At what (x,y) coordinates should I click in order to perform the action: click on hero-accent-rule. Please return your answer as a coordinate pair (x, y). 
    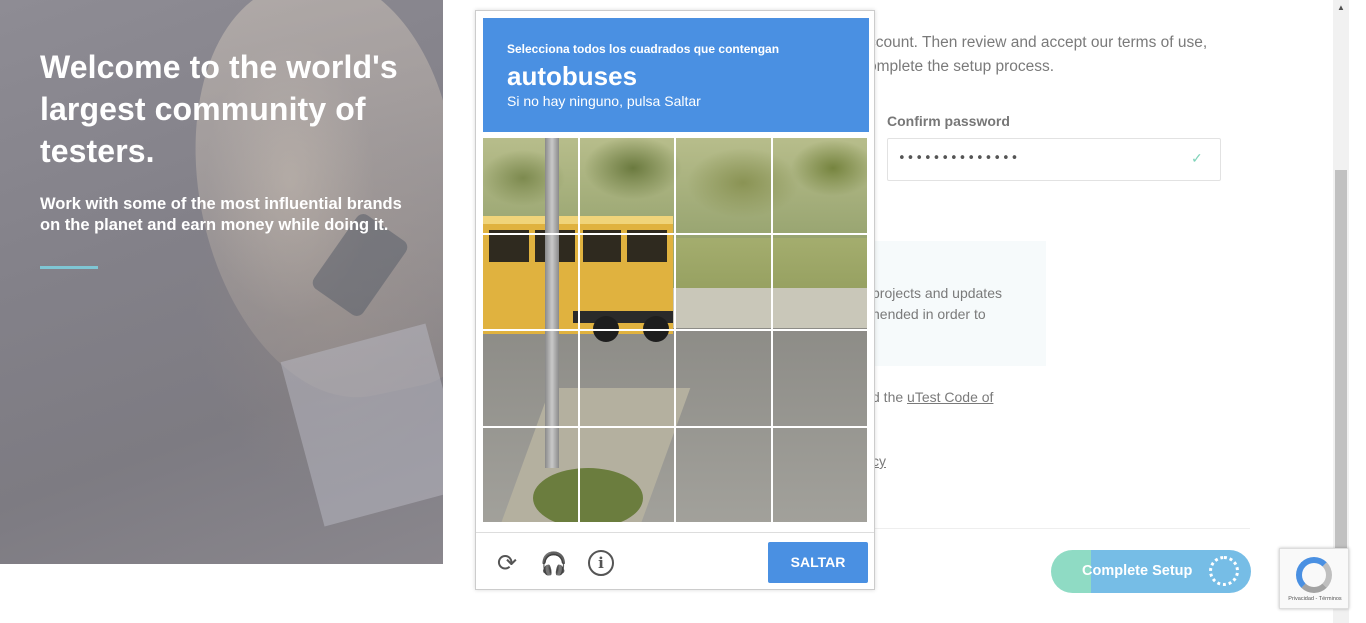
    Looking at the image, I should click on (69, 267).